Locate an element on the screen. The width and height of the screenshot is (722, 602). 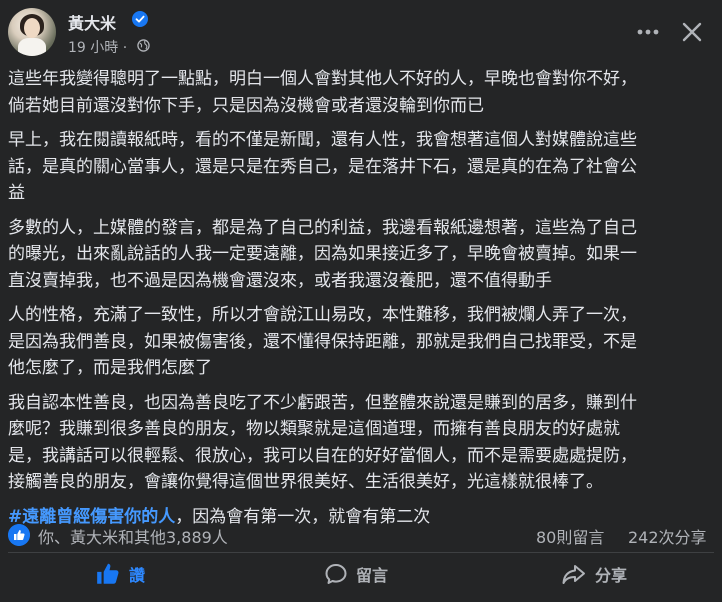
share-arrow-icon is located at coordinates (573, 574).